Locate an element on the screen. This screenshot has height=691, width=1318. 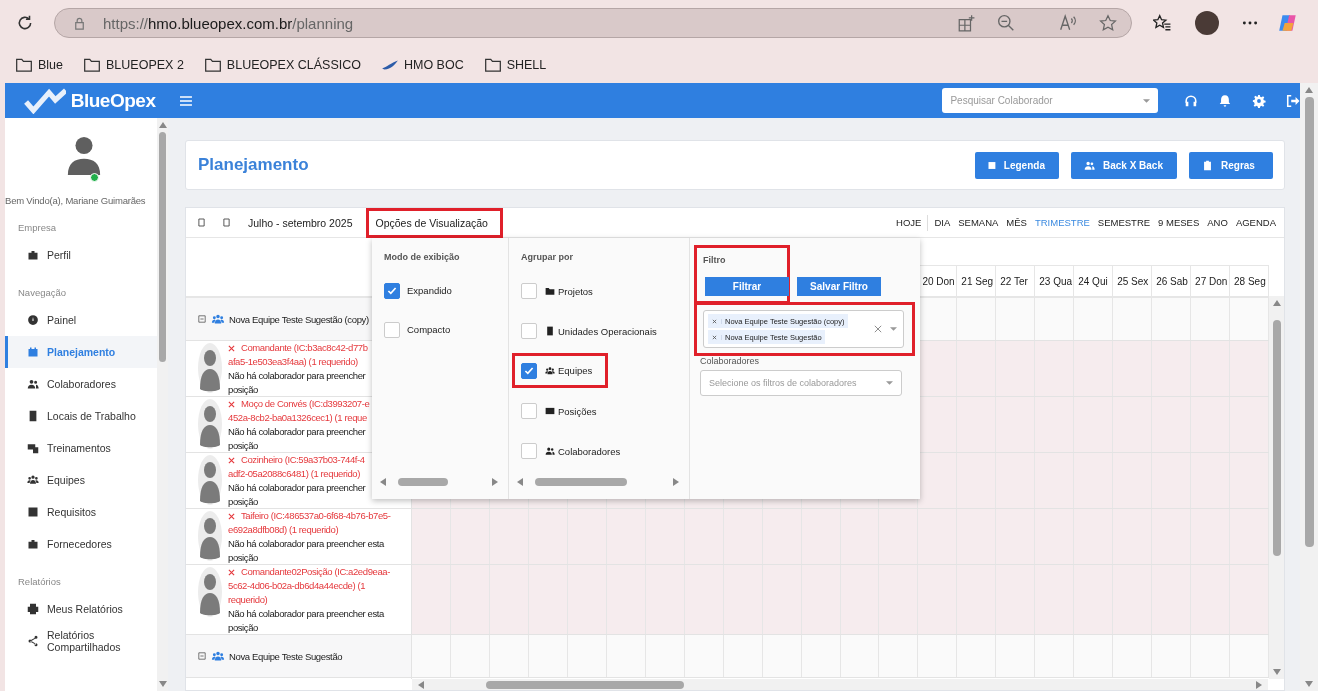
address-bar: https://hmo.blueopex.com.br/planning is located at coordinates (593, 23).